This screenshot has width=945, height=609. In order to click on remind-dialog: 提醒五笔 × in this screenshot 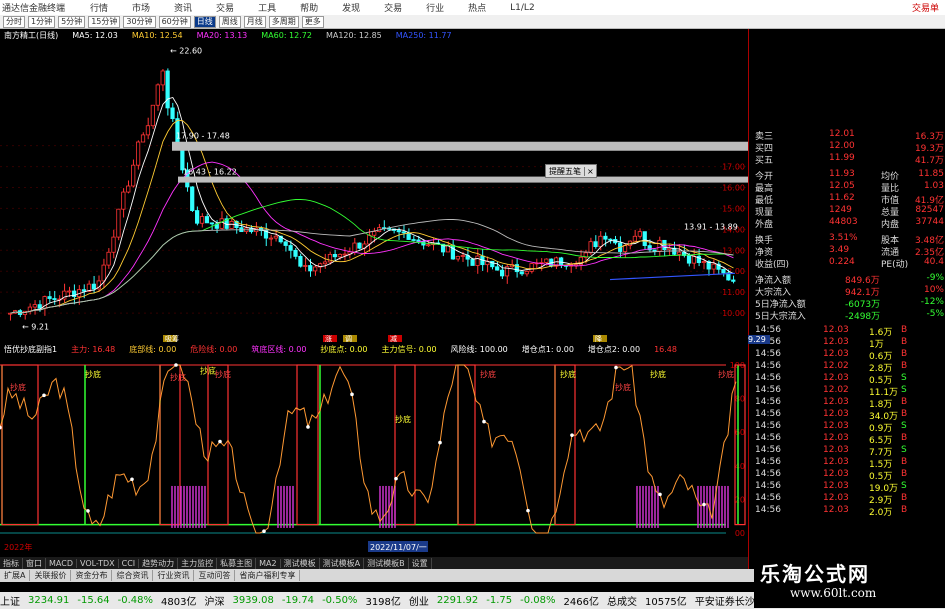, I will do `click(571, 171)`.